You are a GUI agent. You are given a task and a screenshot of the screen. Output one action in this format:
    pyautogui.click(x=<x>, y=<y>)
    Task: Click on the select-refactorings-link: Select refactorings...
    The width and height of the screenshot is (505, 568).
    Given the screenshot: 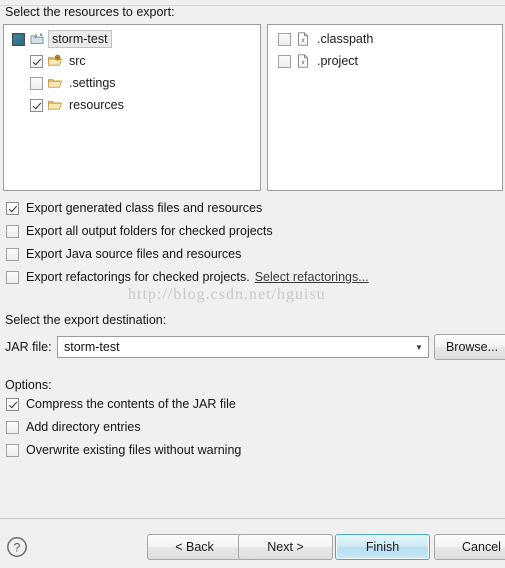 What is the action you would take?
    pyautogui.click(x=312, y=277)
    